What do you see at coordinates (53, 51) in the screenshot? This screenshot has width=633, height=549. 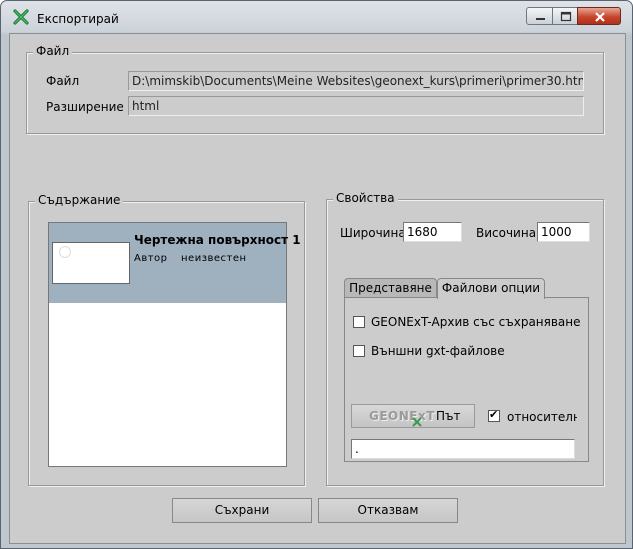 I see `file-group-legend: Файл` at bounding box center [53, 51].